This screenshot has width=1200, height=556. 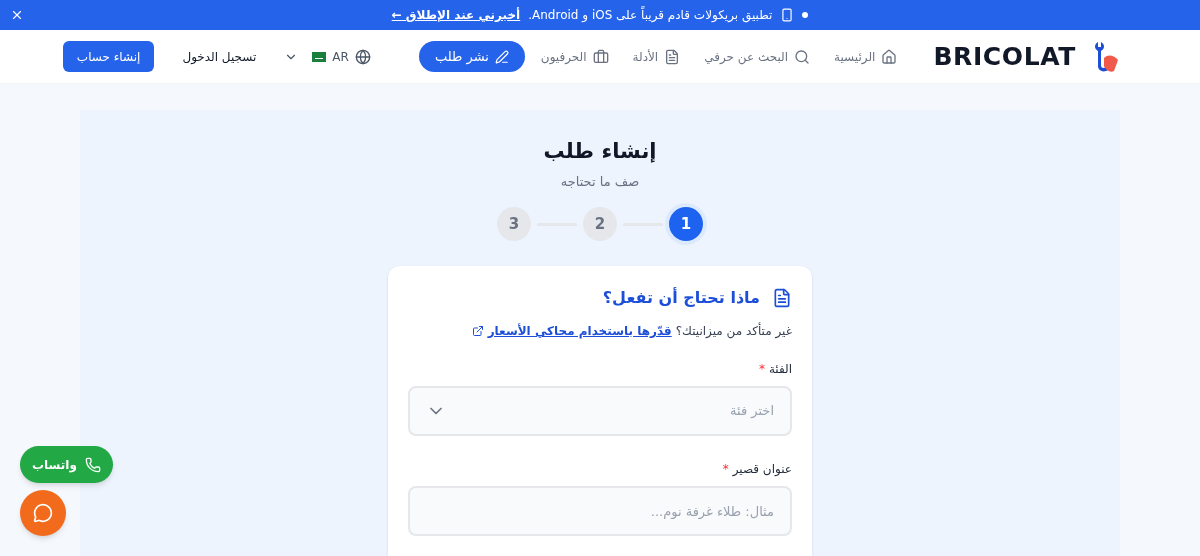 What do you see at coordinates (501, 56) in the screenshot?
I see `pen-icon` at bounding box center [501, 56].